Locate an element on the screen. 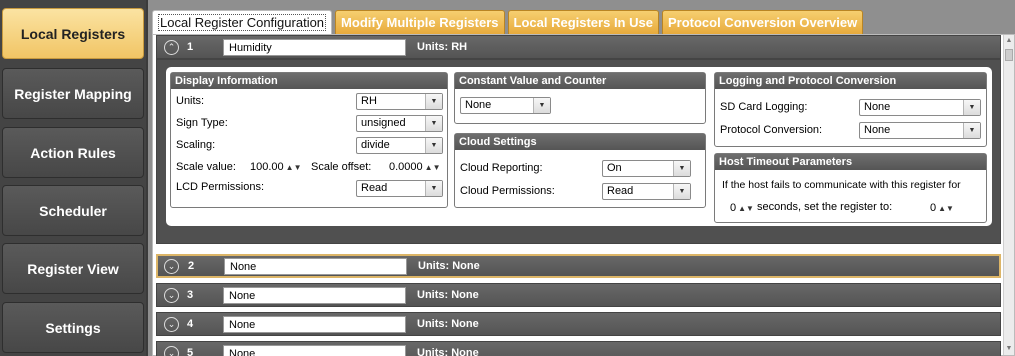 Image resolution: width=1015 pixels, height=356 pixels. nav-label: Register Mapping is located at coordinates (73, 93).